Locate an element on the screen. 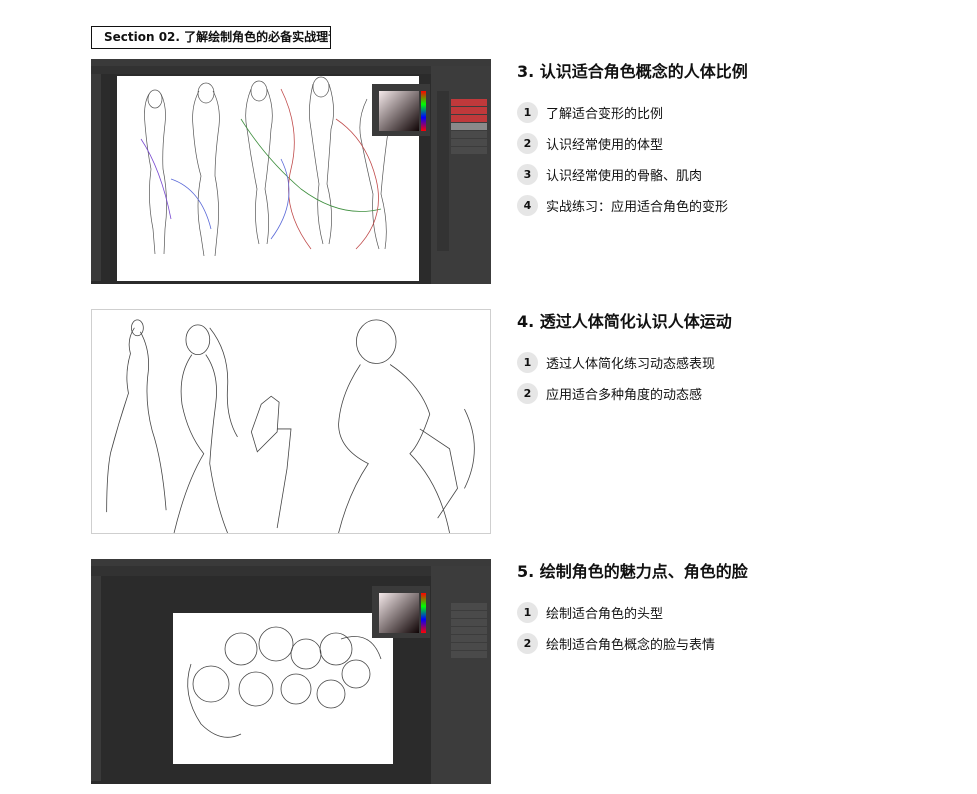 This screenshot has width=977, height=794. list-item: 1 绘制适合角色的头型 is located at coordinates (737, 612).